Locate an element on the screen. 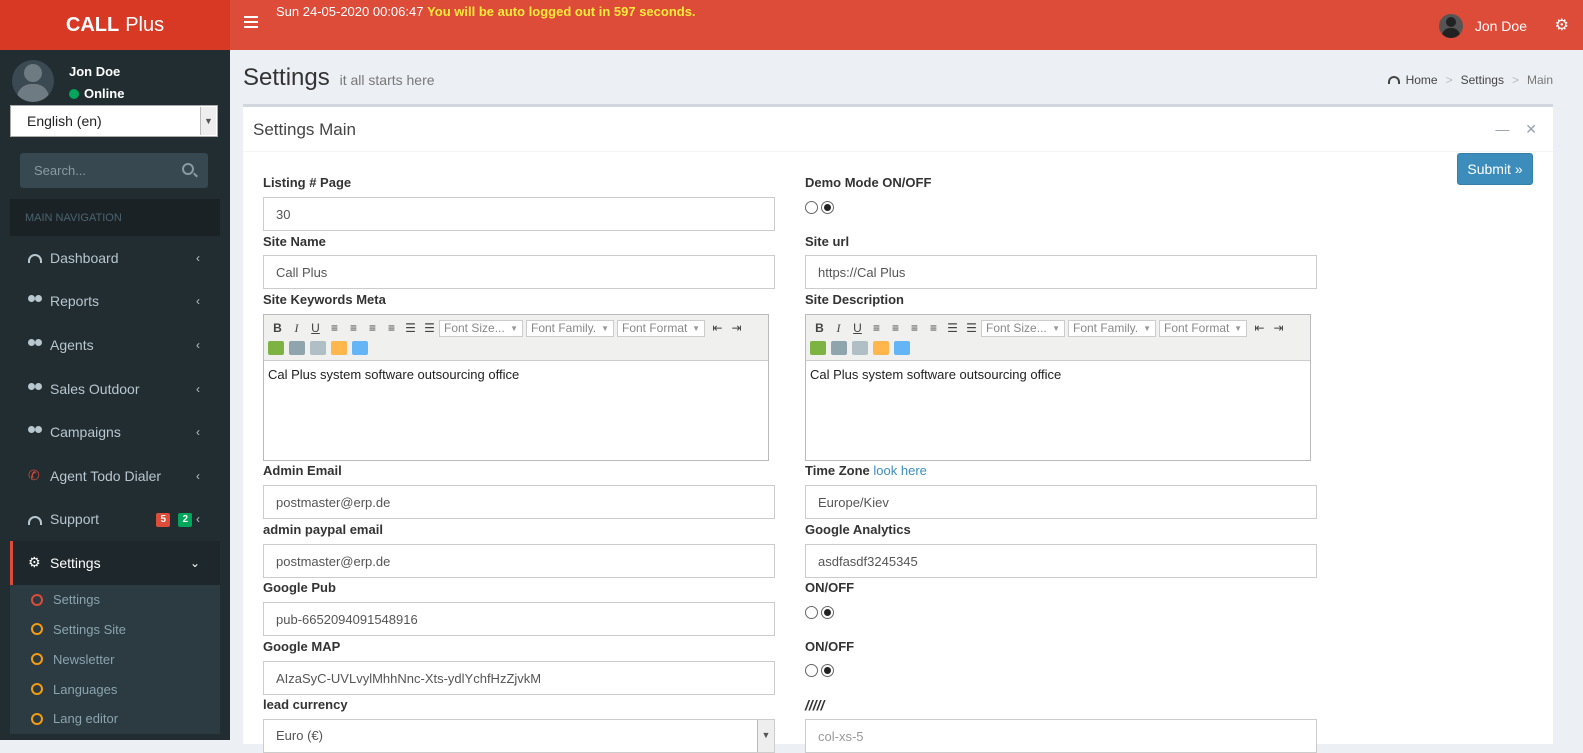 Image resolution: width=1583 pixels, height=753 pixels. slashes-input: col-xs-5 is located at coordinates (1061, 736).